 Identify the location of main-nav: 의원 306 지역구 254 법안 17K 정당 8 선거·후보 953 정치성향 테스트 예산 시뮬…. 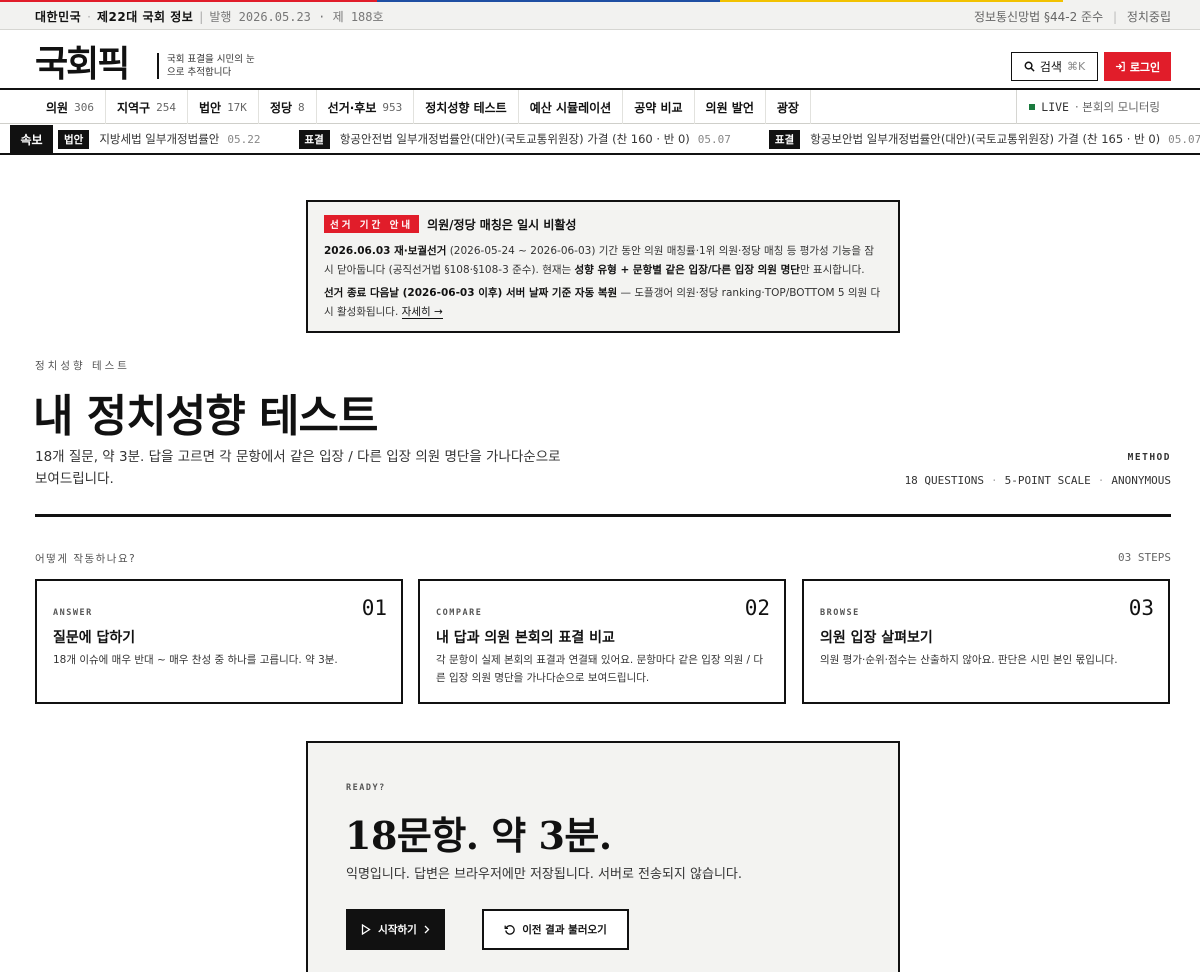
(600, 107).